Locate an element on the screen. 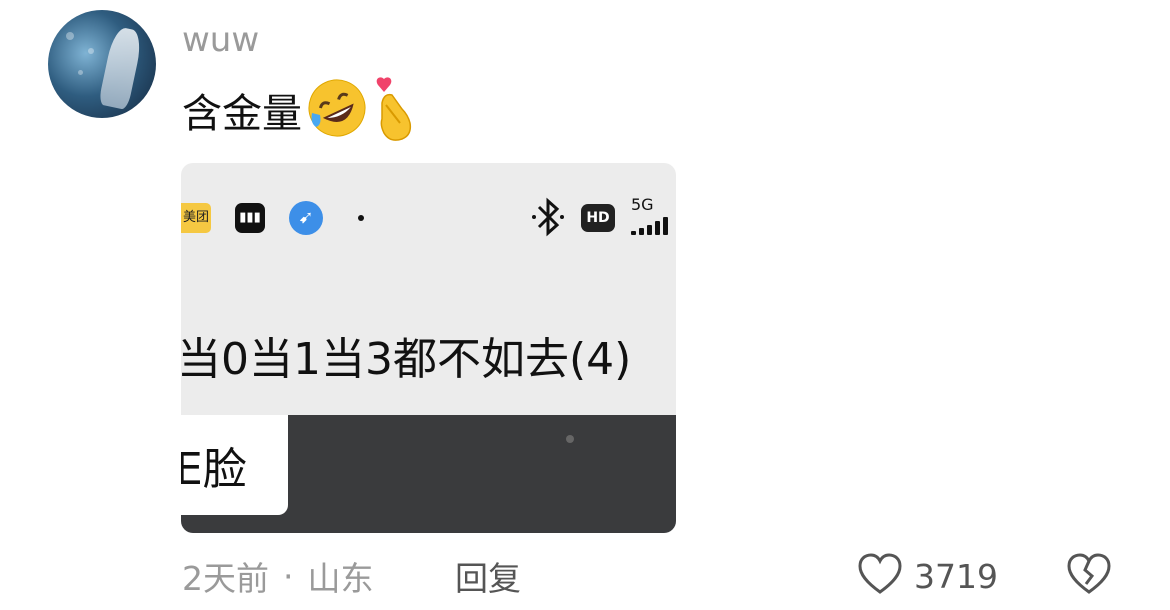 Image resolution: width=1170 pixels, height=610 pixels. overlay-card-text: E脸 is located at coordinates (214, 469).